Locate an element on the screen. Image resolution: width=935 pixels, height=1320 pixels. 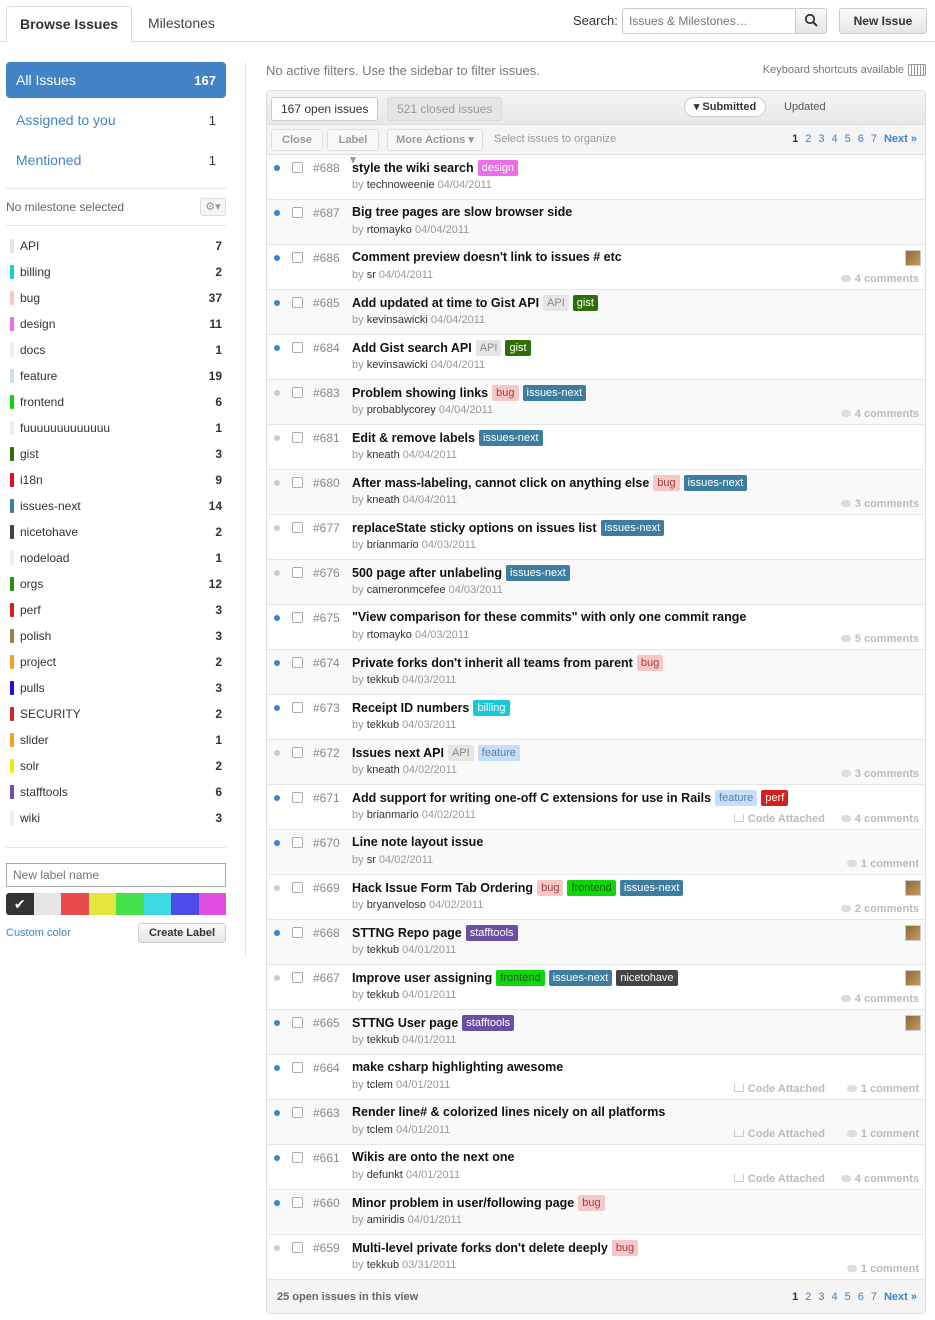
issue-title: STTNG Repo page is located at coordinates (407, 933).